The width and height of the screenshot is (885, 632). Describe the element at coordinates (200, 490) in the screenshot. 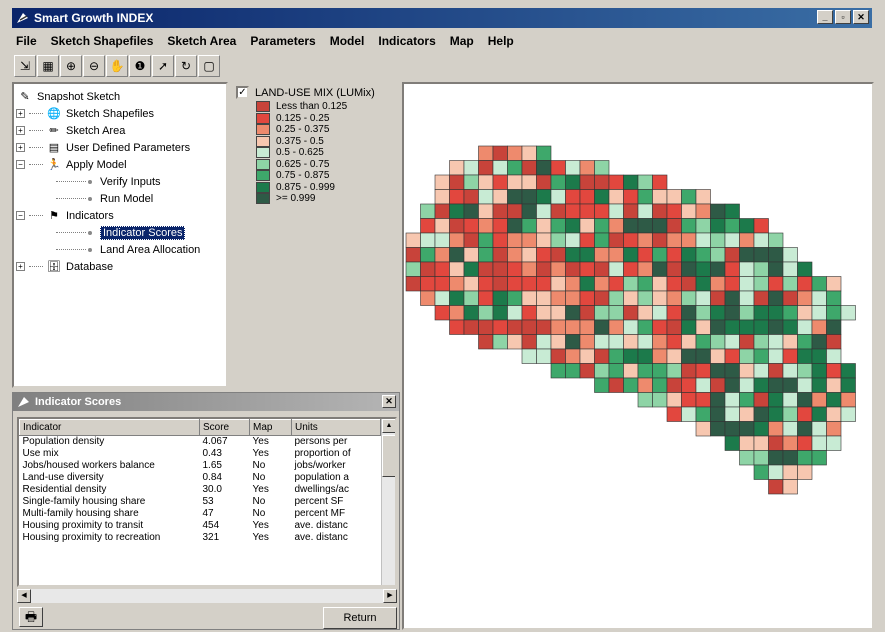

I see `table-row: Residential density 30.0 Yes dwellings/ac` at that location.